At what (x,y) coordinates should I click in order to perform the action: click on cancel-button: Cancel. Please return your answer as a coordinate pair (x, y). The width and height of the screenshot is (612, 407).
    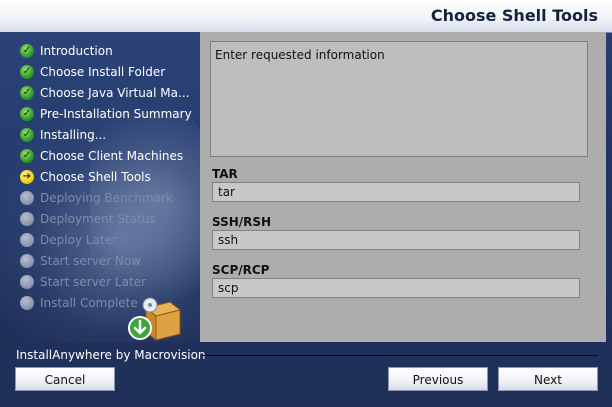
    Looking at the image, I should click on (65, 379).